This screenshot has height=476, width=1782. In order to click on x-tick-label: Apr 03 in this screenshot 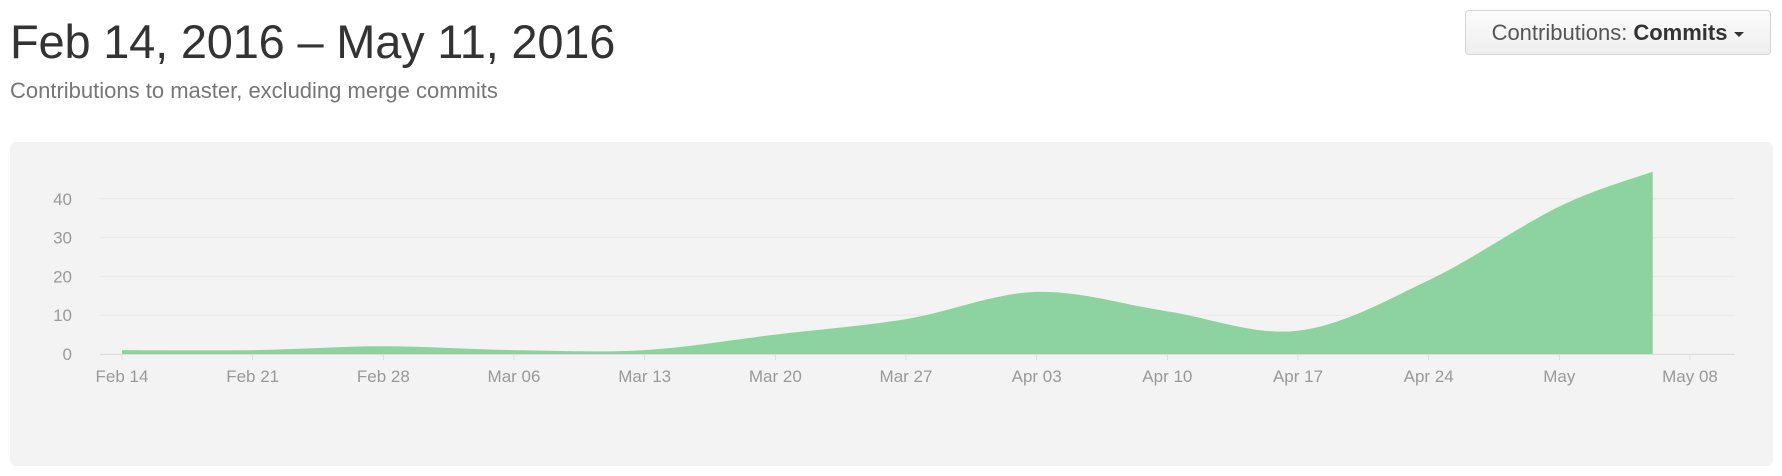, I will do `click(1037, 376)`.